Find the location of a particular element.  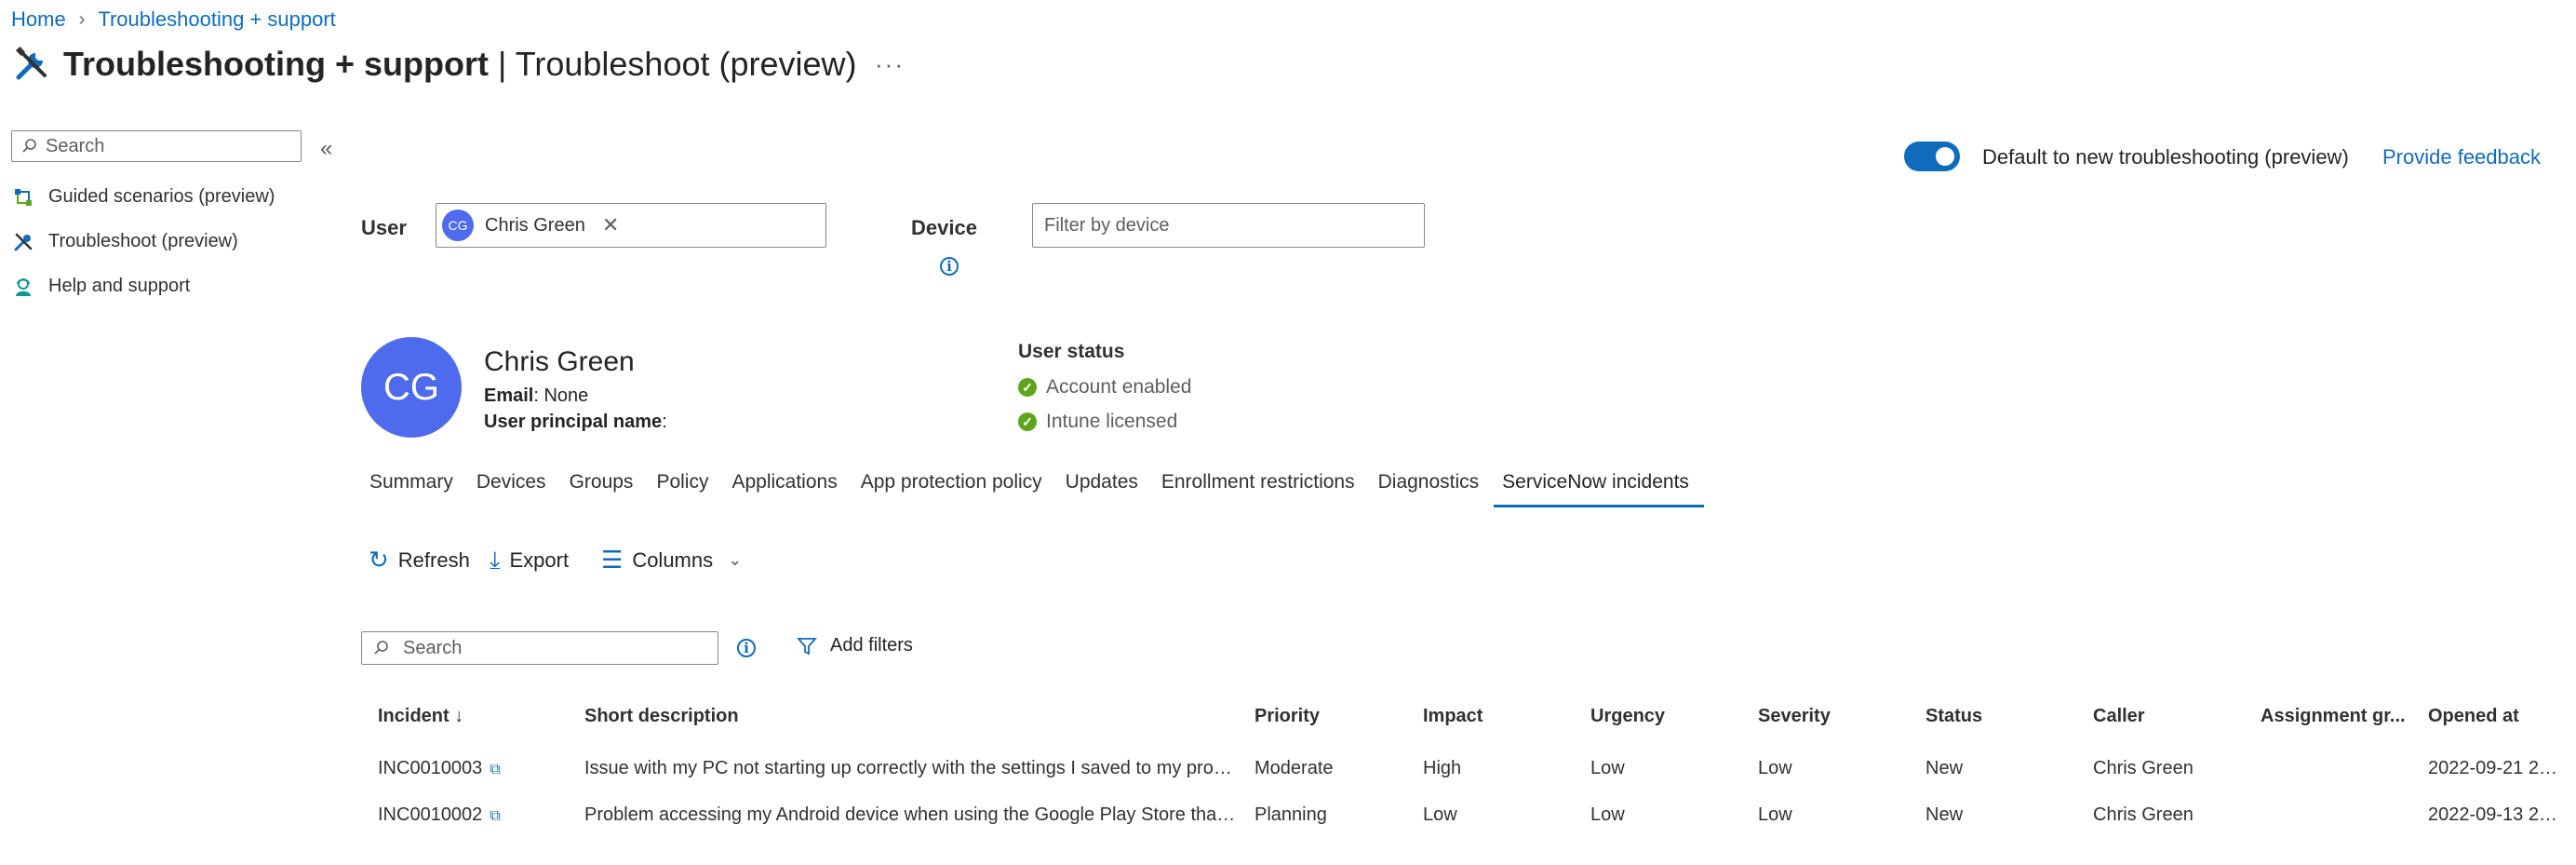

user-chip-name: Chris Green is located at coordinates (535, 225).